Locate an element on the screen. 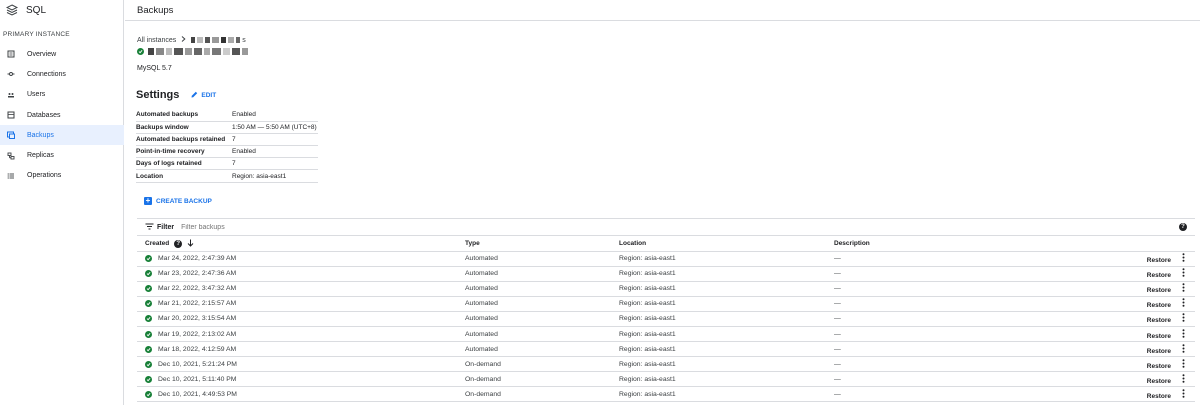  cell-created: Dec 10, 2021, 5:21:24 PM is located at coordinates (301, 364).